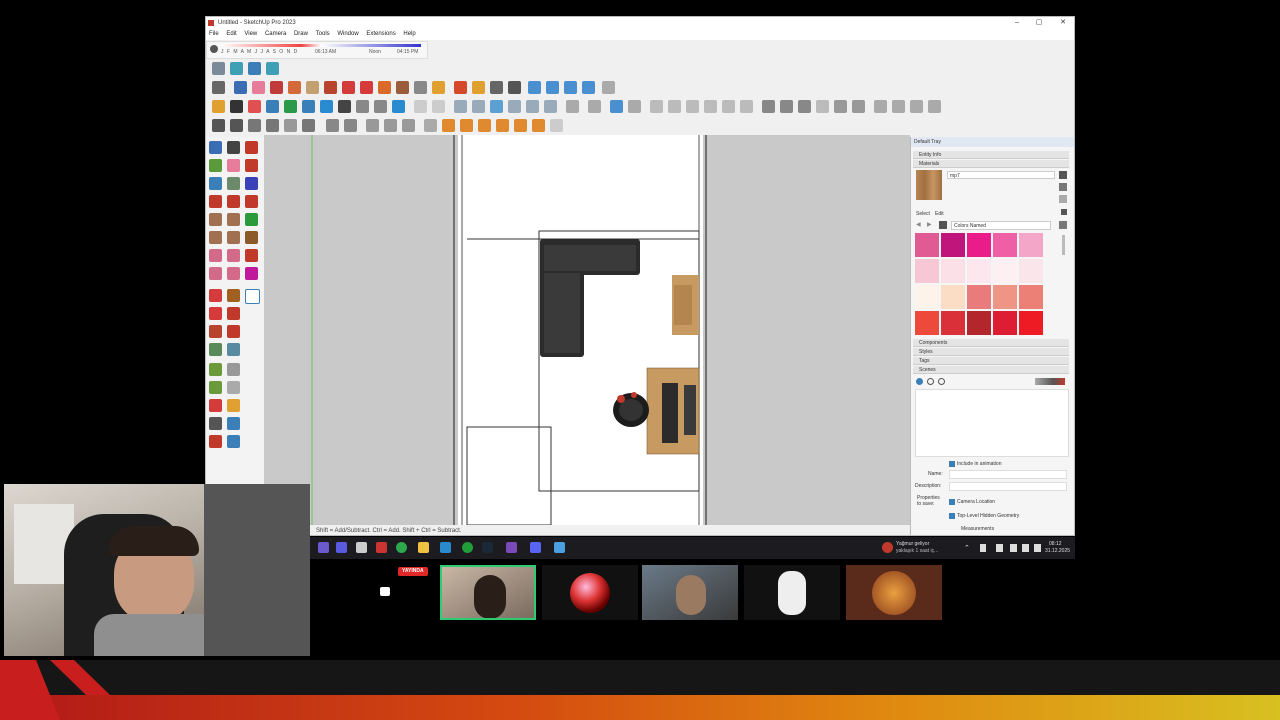  Describe the element at coordinates (215, 183) in the screenshot. I see `sandbox-left-icon` at that location.